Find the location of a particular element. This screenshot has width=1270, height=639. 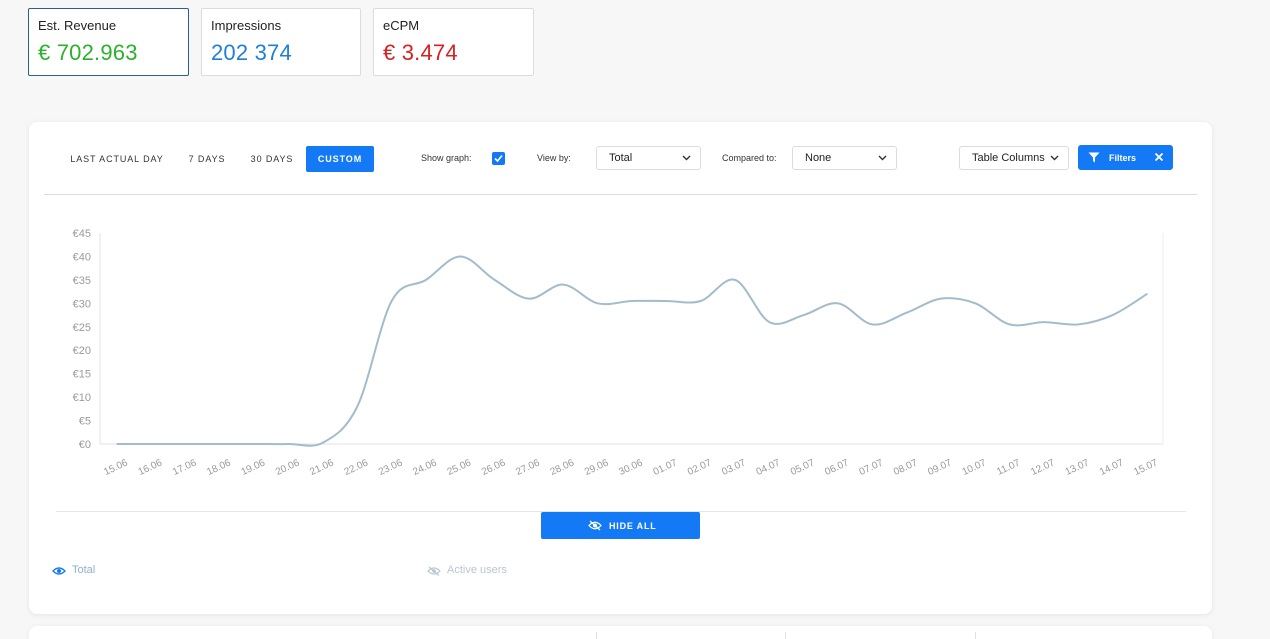

x-tick-label: 24.06 is located at coordinates (425, 467).